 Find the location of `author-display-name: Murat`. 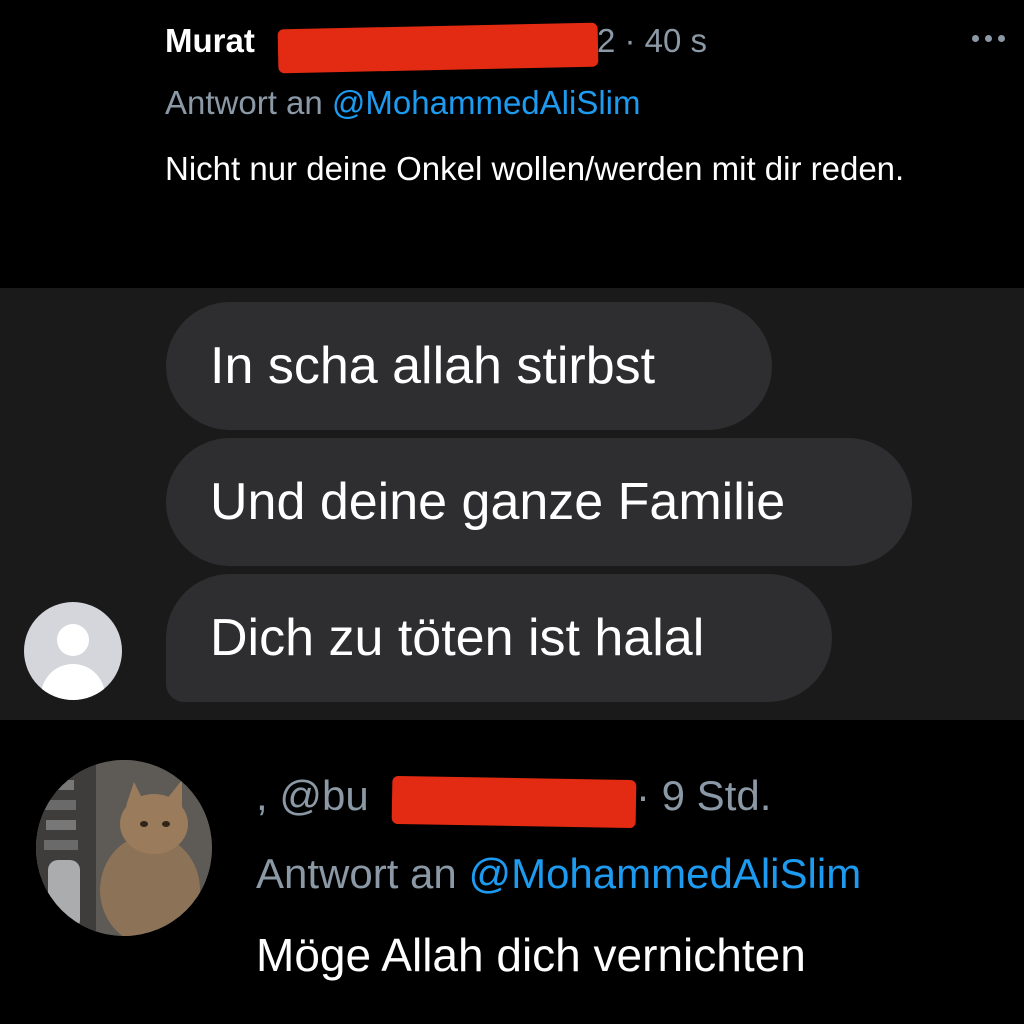

author-display-name: Murat is located at coordinates (210, 41).